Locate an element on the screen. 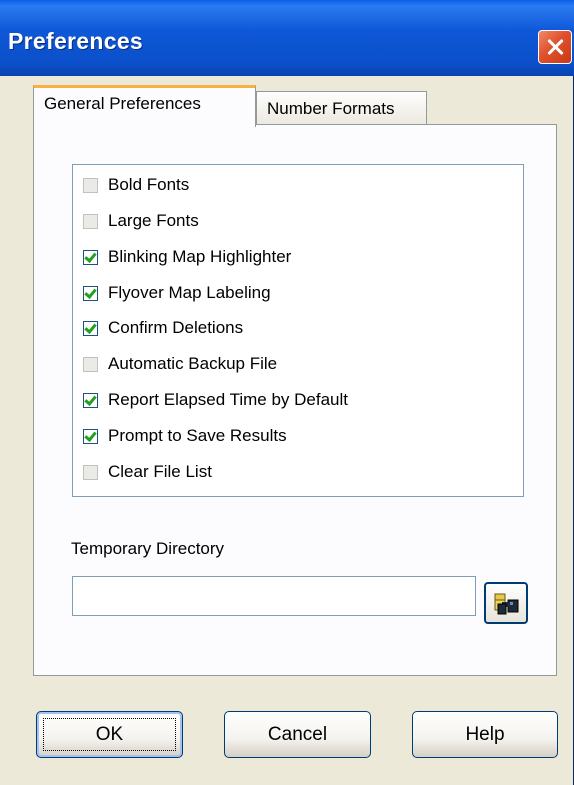  option-confirm-deletions: Confirm Deletions is located at coordinates (163, 328).